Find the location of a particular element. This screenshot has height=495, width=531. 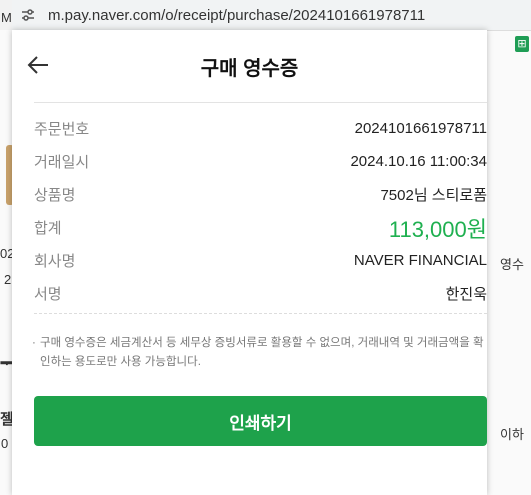

product-name-row: 상품명 7502님 스티로폼 is located at coordinates (260, 194).